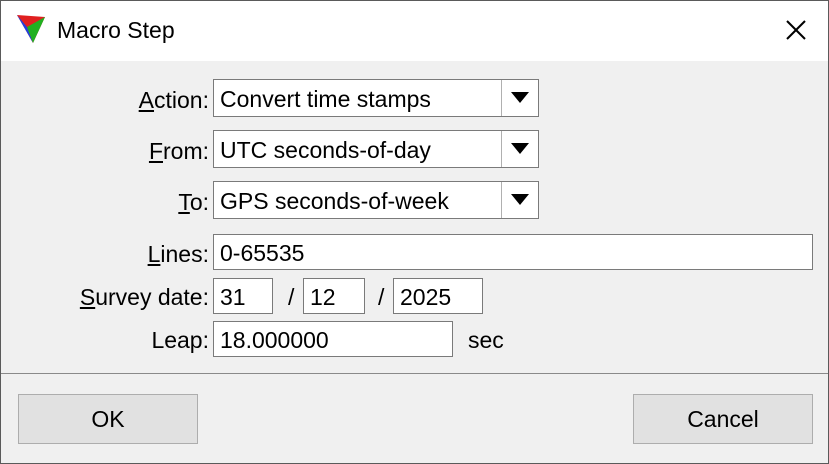 Image resolution: width=829 pixels, height=464 pixels. I want to click on survey-month-value: 12, so click(323, 297).